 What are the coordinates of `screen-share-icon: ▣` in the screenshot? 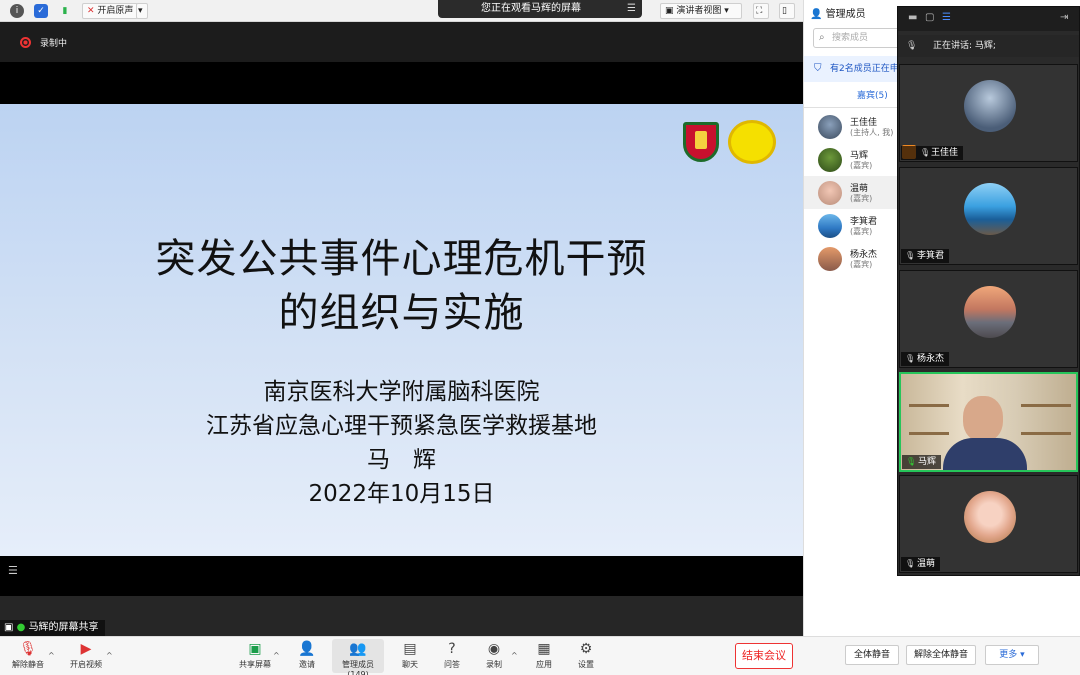 It's located at (9, 627).